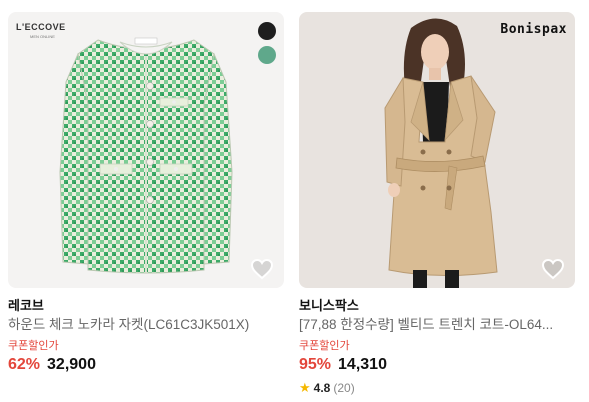 Image resolution: width=589 pixels, height=402 pixels. What do you see at coordinates (146, 325) in the screenshot?
I see `product-name: 하운드 체크 노카라 자켓(LC61C3JK501X)` at bounding box center [146, 325].